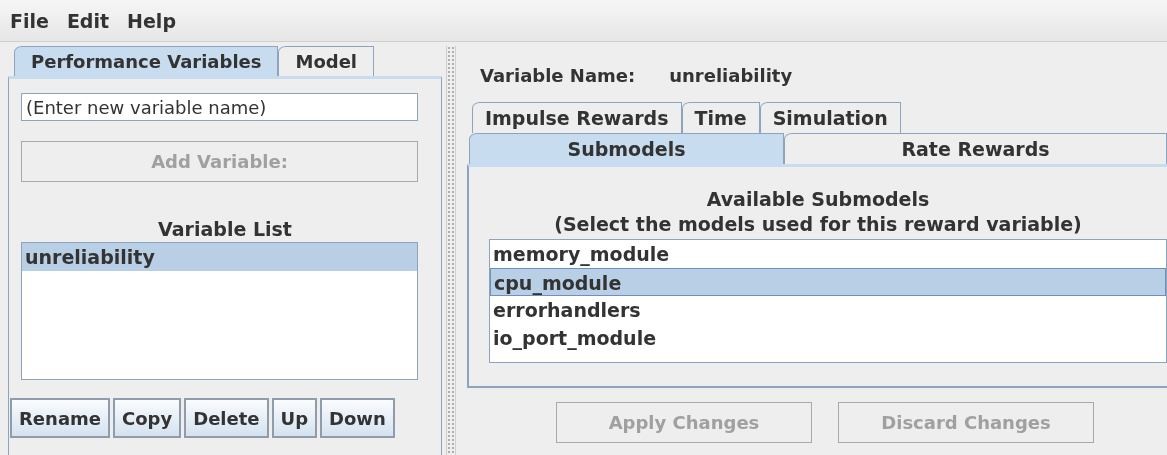  I want to click on tab: Time, so click(720, 117).